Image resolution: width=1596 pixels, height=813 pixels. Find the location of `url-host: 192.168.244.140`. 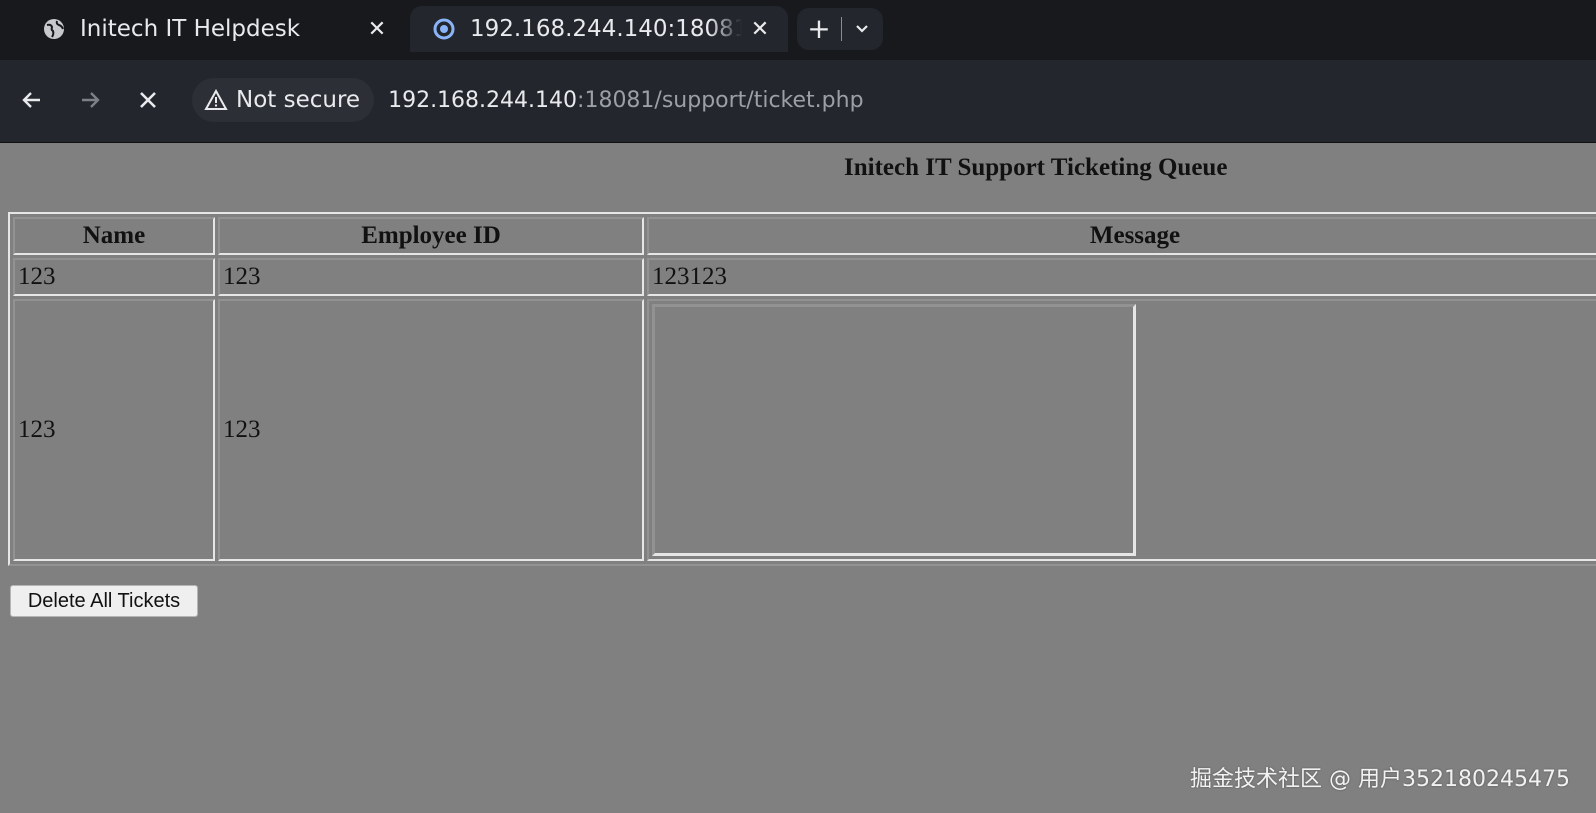

url-host: 192.168.244.140 is located at coordinates (483, 100).